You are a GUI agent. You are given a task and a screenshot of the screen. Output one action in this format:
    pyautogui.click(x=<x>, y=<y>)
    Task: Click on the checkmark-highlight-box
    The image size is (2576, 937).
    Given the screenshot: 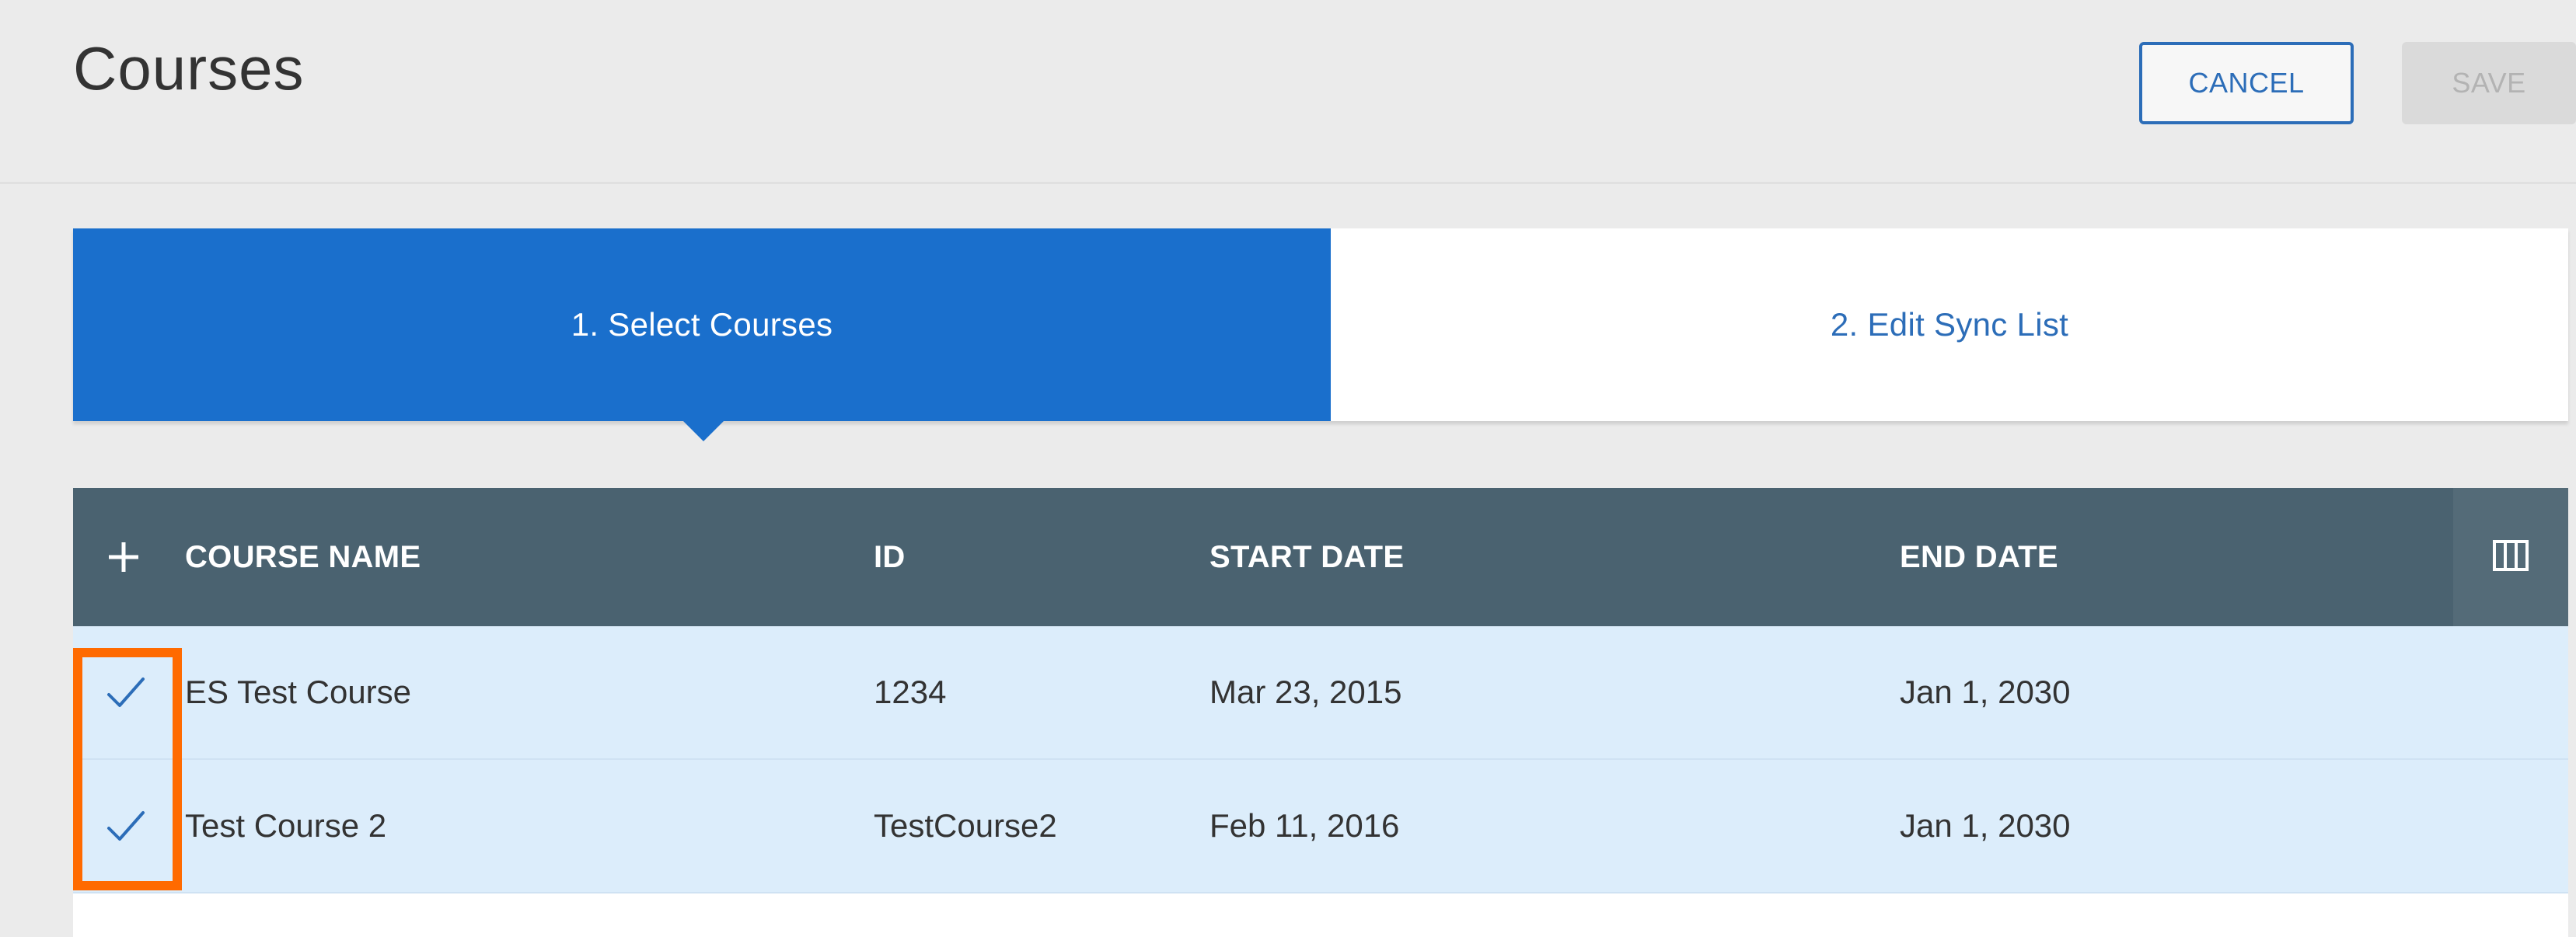 What is the action you would take?
    pyautogui.click(x=128, y=769)
    